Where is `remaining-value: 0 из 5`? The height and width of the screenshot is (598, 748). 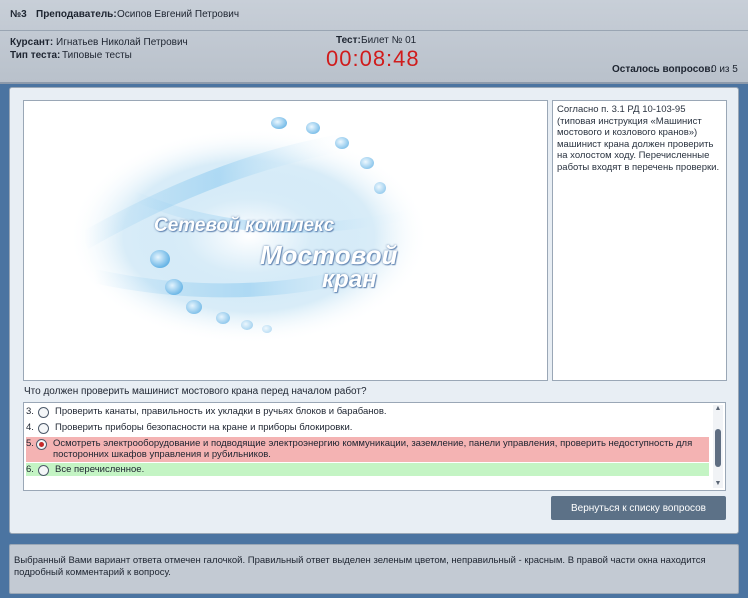
remaining-value: 0 из 5 is located at coordinates (724, 69).